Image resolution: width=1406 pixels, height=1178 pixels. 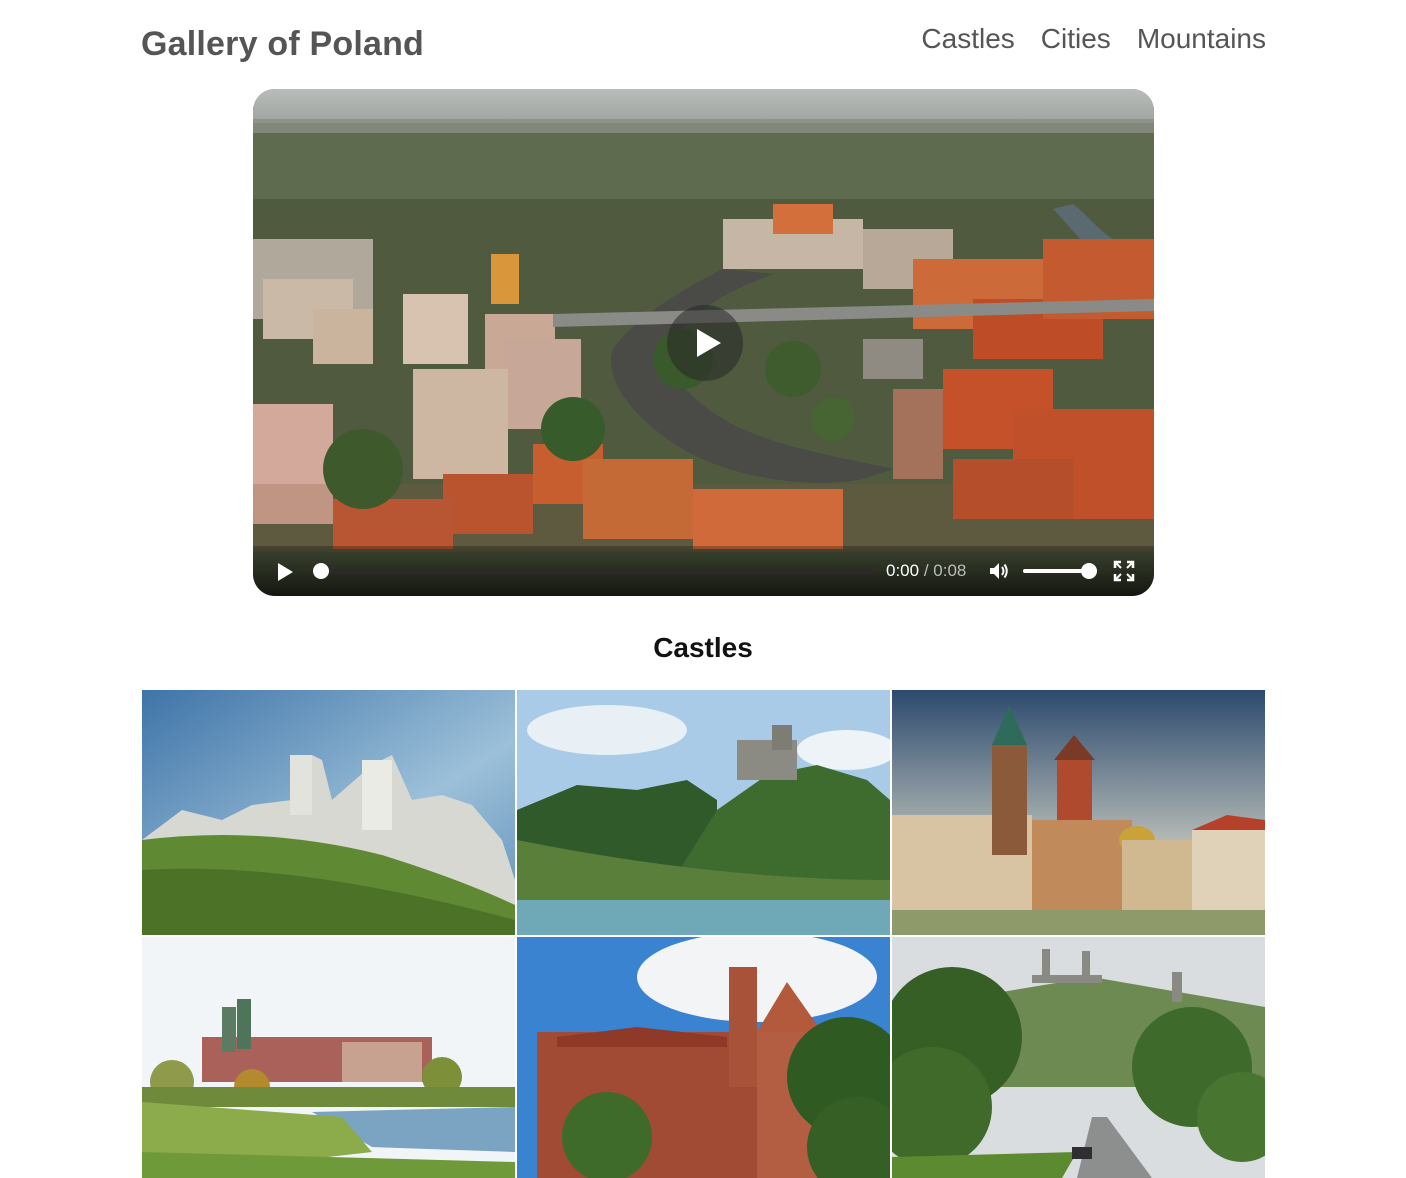 What do you see at coordinates (593, 571) in the screenshot?
I see `progress-bar` at bounding box center [593, 571].